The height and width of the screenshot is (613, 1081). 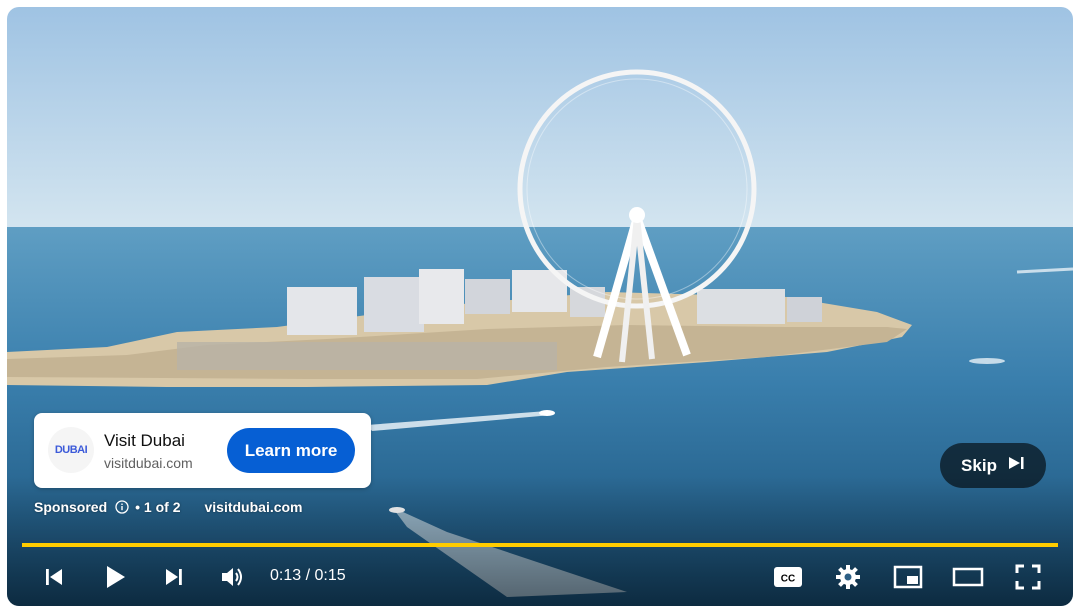 I want to click on sponsored-line: Sponsored • 1 of 2 visitdubai.com, so click(x=168, y=507).